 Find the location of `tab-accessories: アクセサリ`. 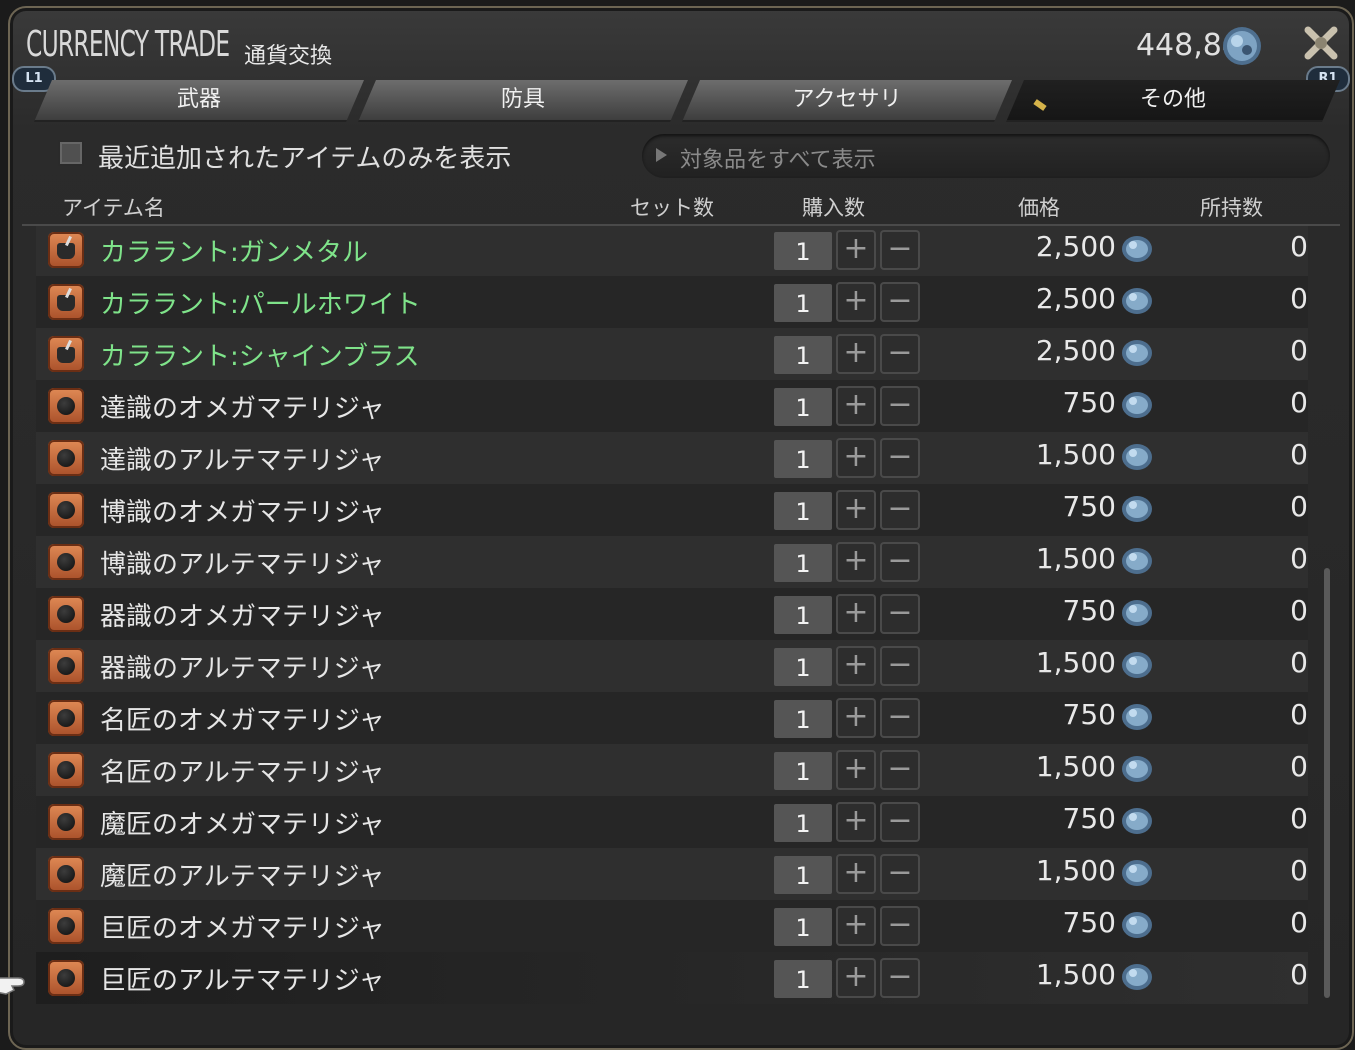

tab-accessories: アクセサリ is located at coordinates (847, 101).